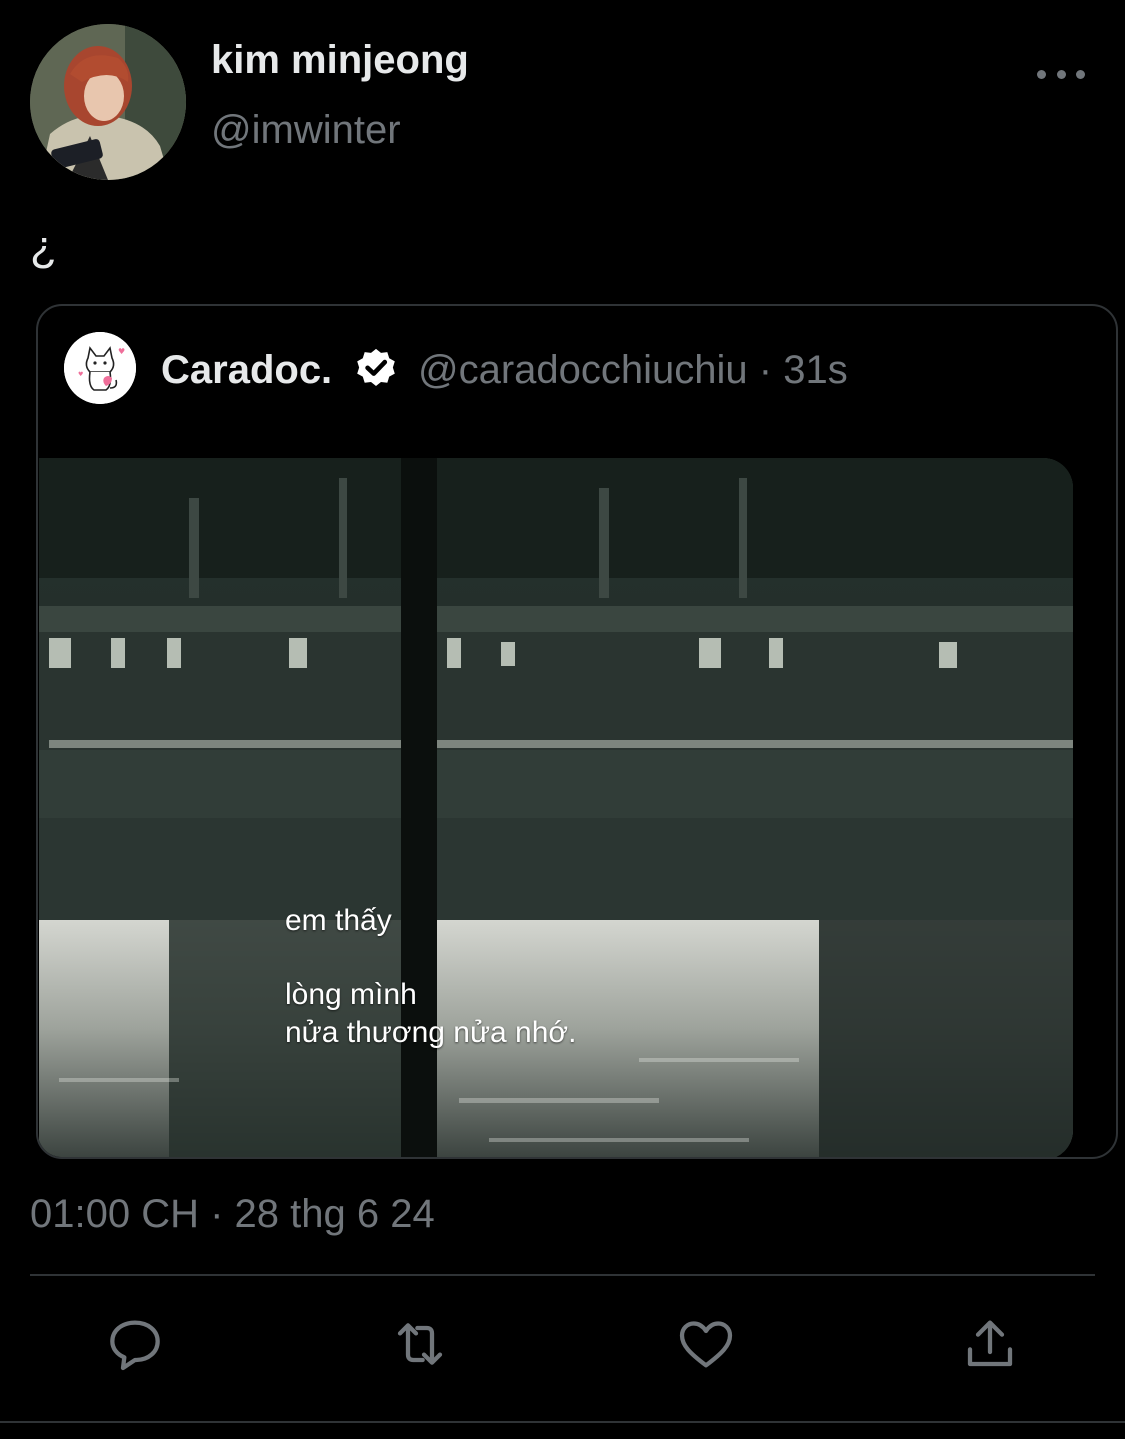 The height and width of the screenshot is (1439, 1125). I want to click on tweet-text: ¿, so click(43, 246).